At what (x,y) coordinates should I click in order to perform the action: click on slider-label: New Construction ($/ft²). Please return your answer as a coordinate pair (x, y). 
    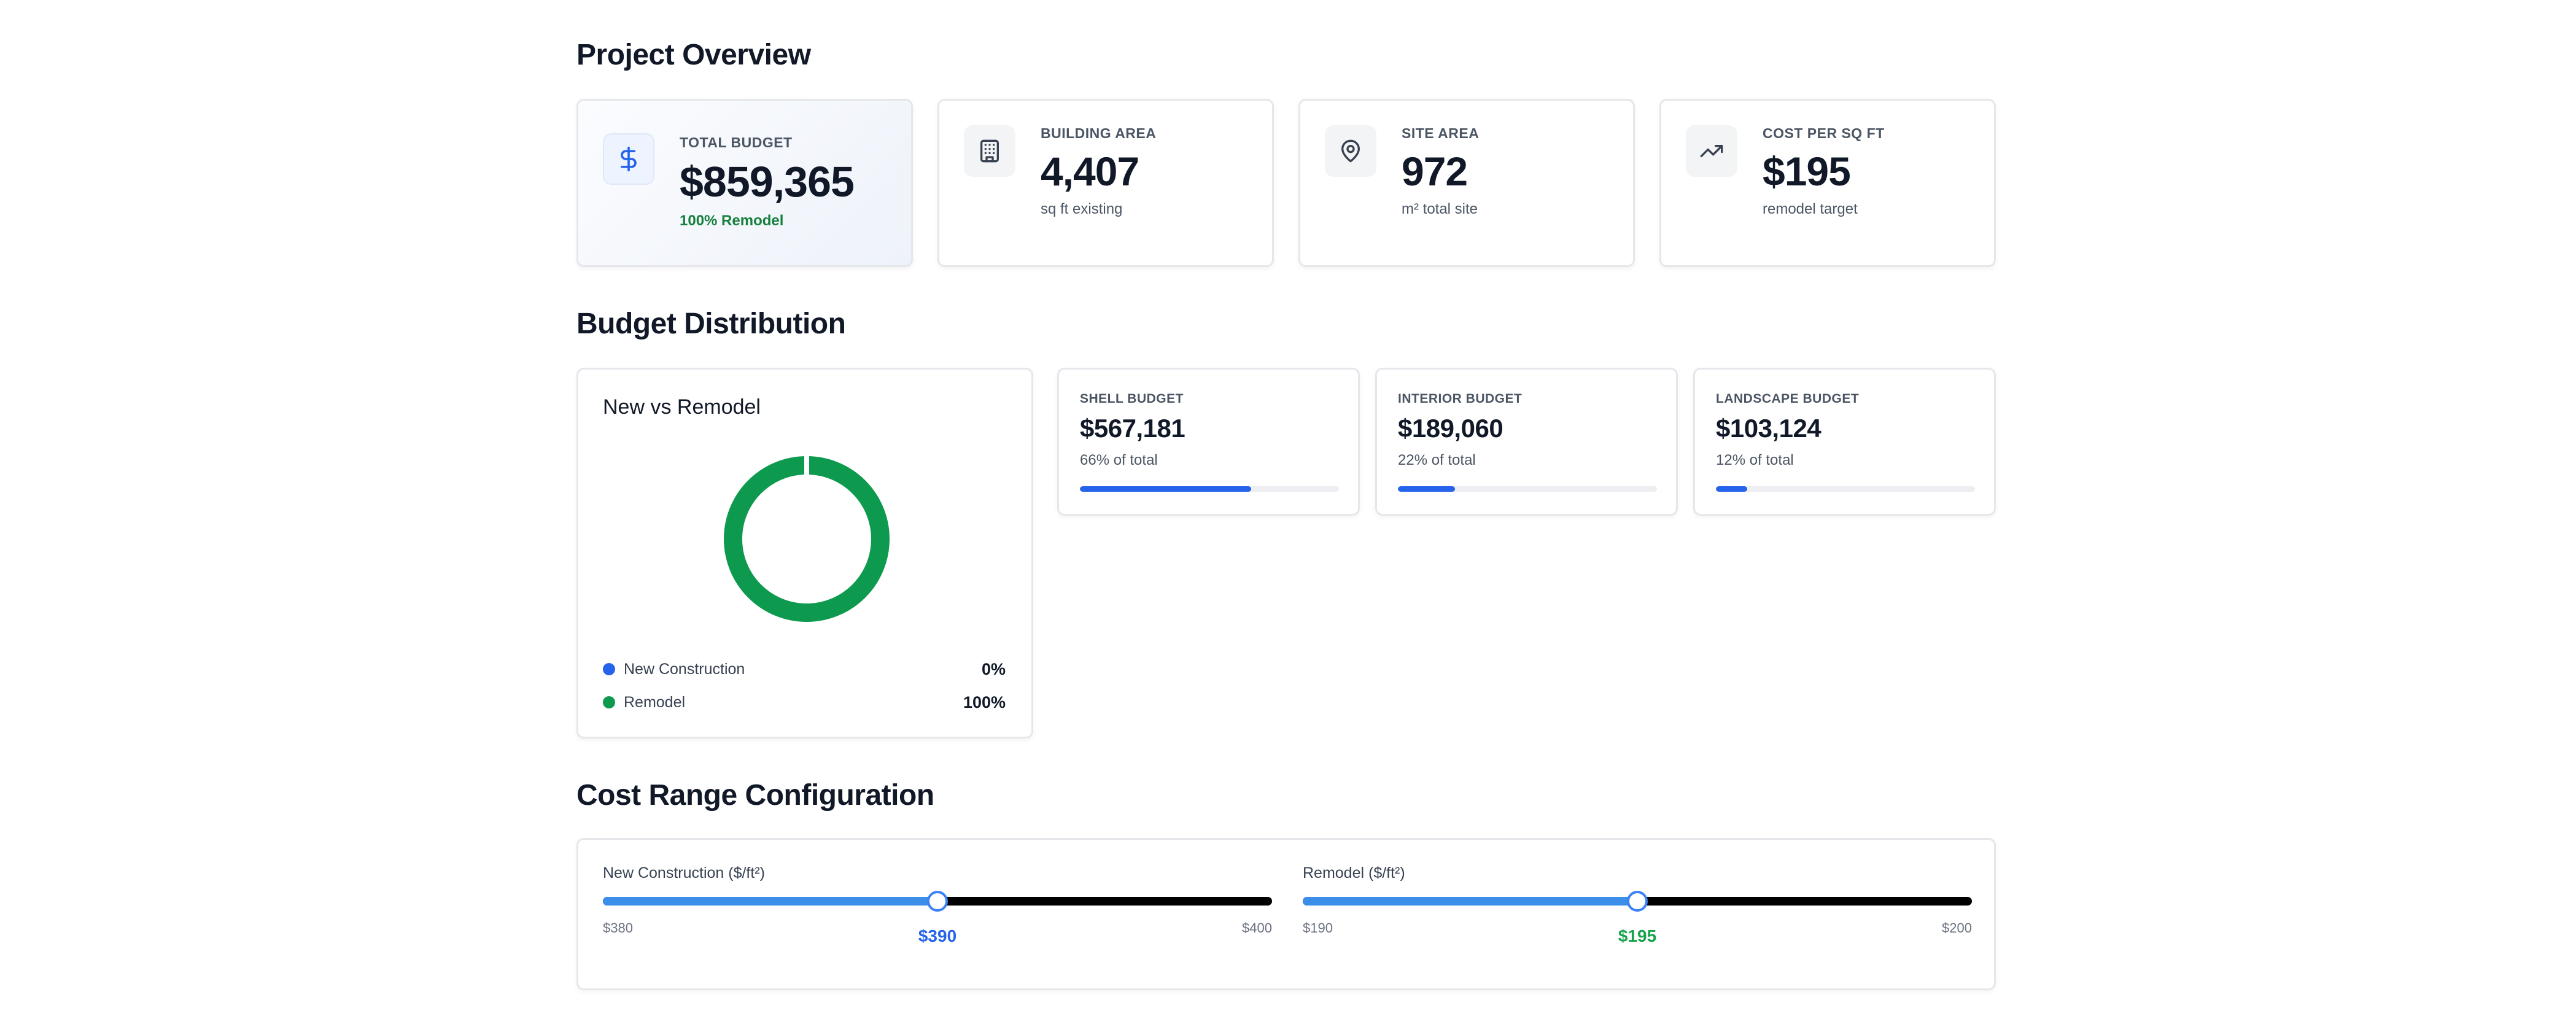
    Looking at the image, I should click on (684, 873).